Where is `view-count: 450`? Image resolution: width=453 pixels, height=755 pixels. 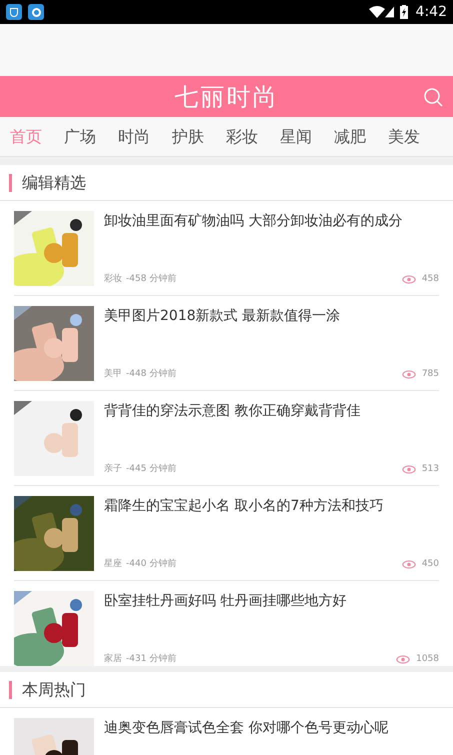 view-count: 450 is located at coordinates (430, 564).